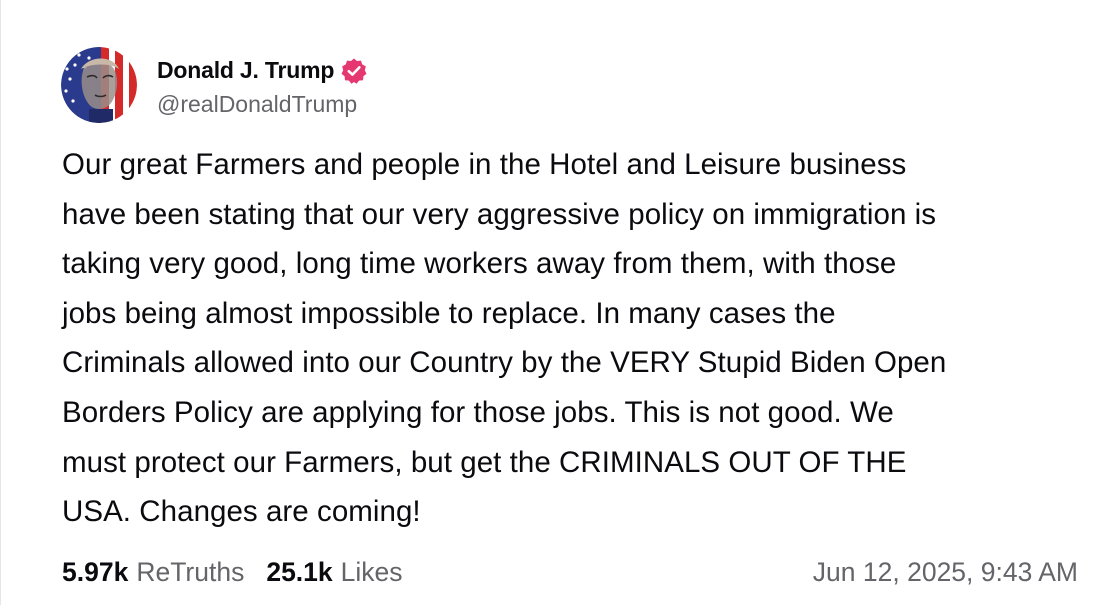  I want to click on post-header: Donald J. Trump @realDonaldTrump, so click(214, 85).